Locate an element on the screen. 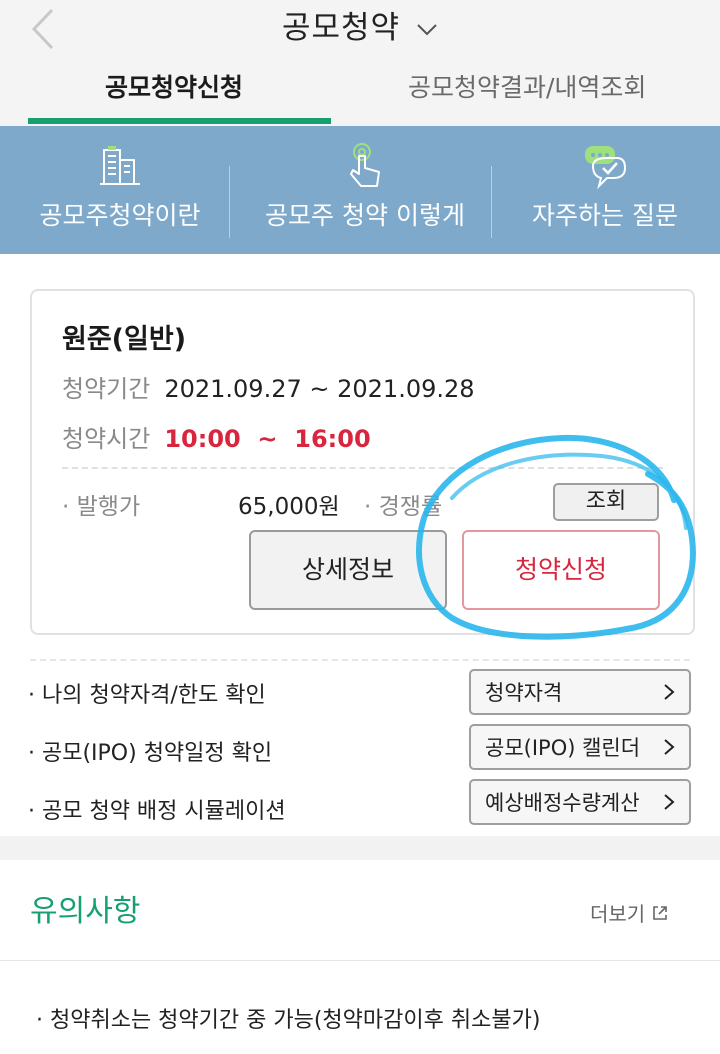  page-title: 공모청약 is located at coordinates (341, 28).